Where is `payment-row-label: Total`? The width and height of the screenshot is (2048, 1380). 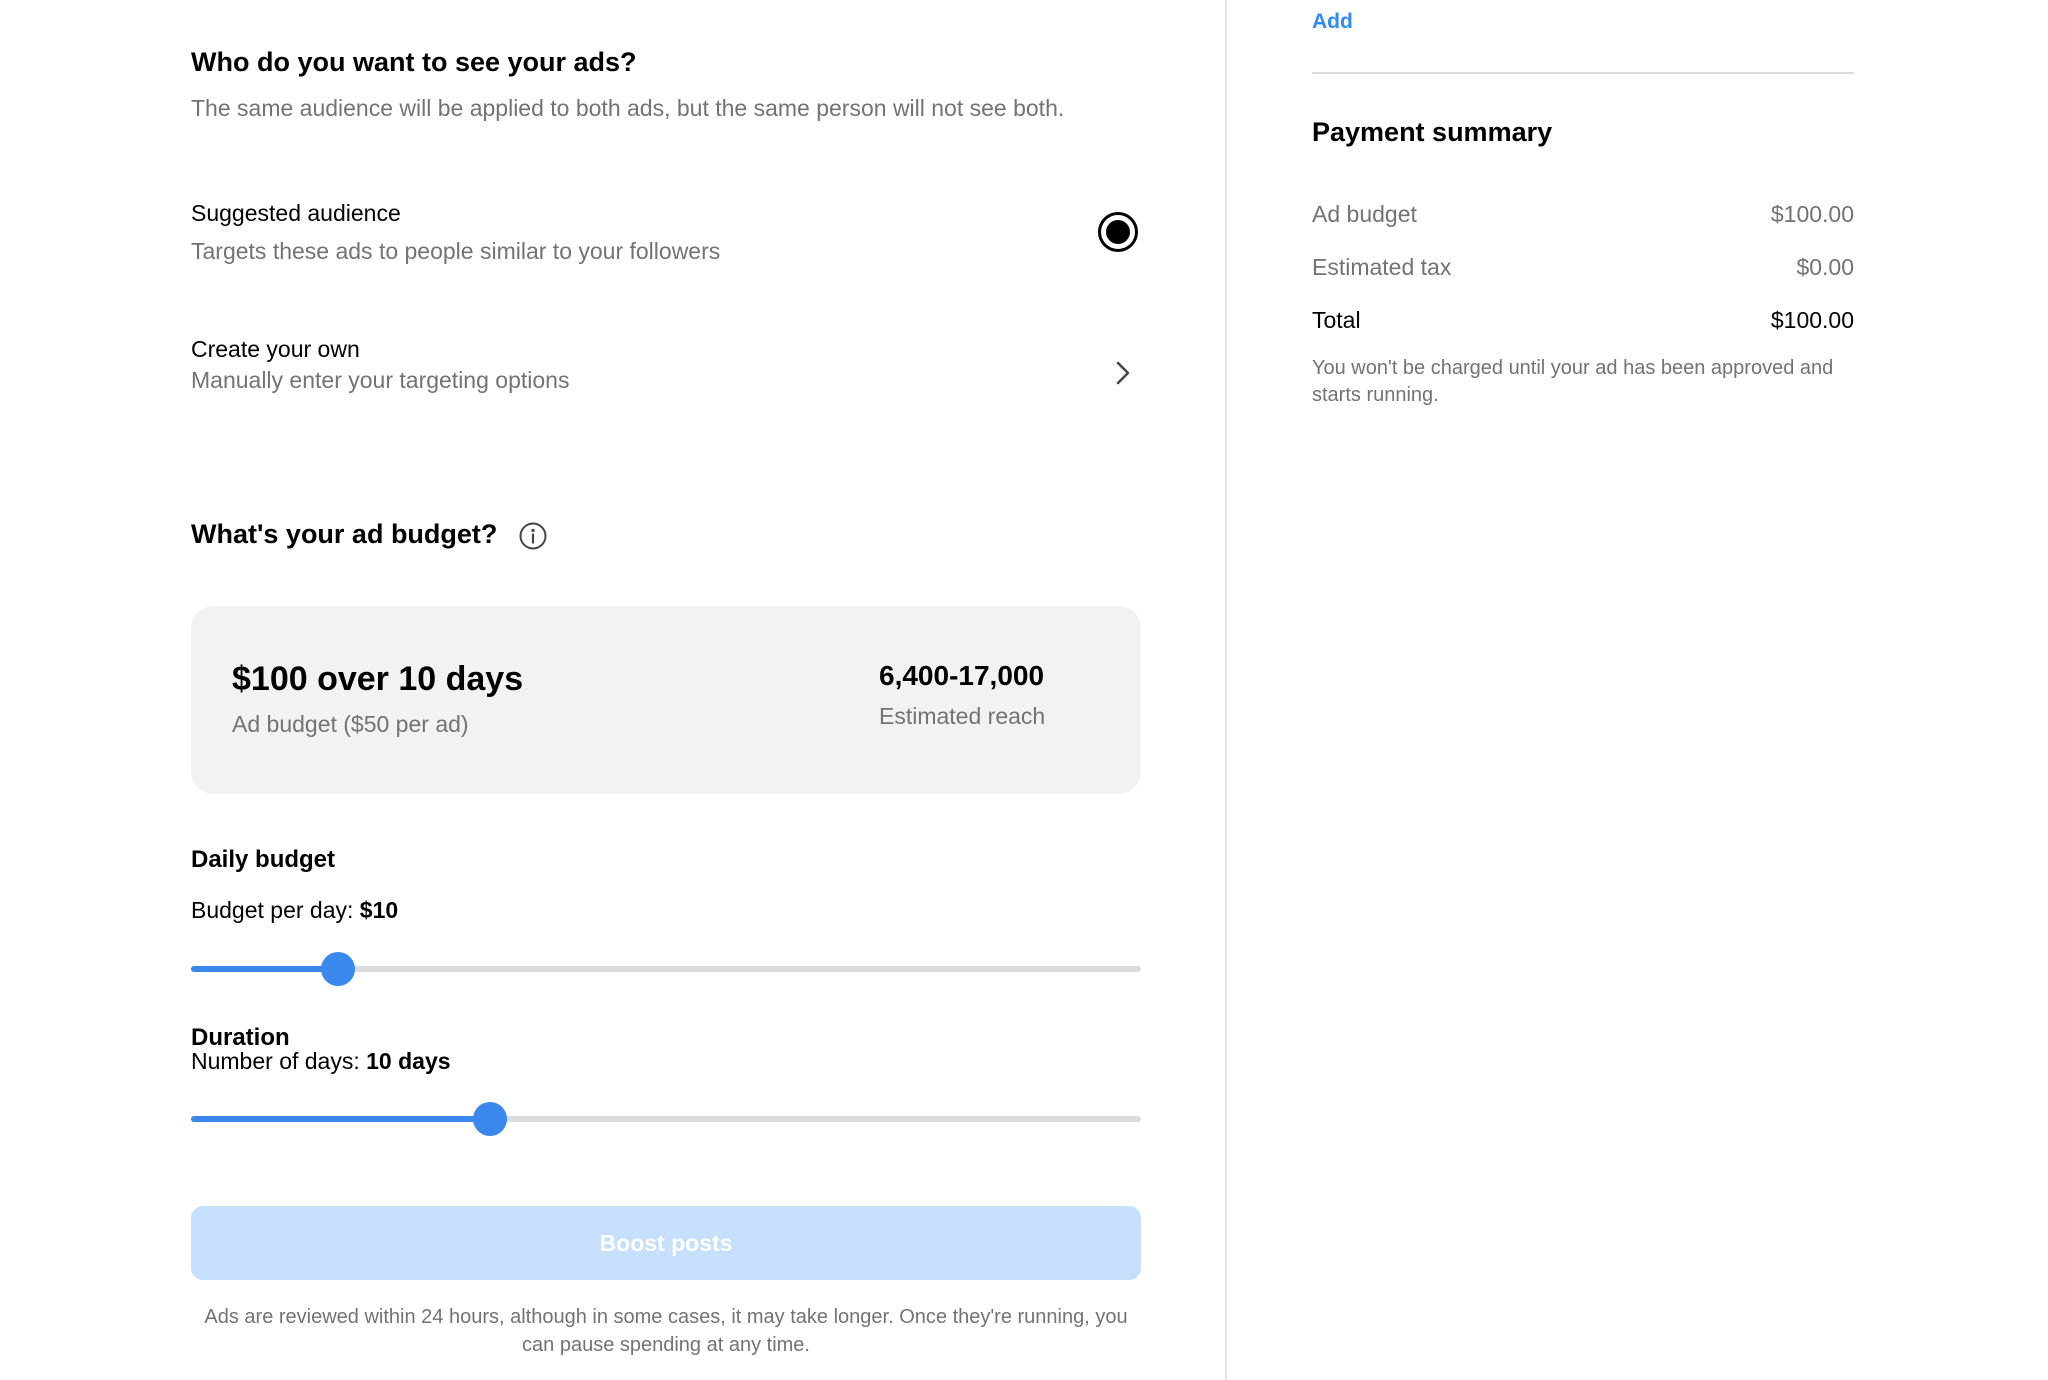 payment-row-label: Total is located at coordinates (1336, 320).